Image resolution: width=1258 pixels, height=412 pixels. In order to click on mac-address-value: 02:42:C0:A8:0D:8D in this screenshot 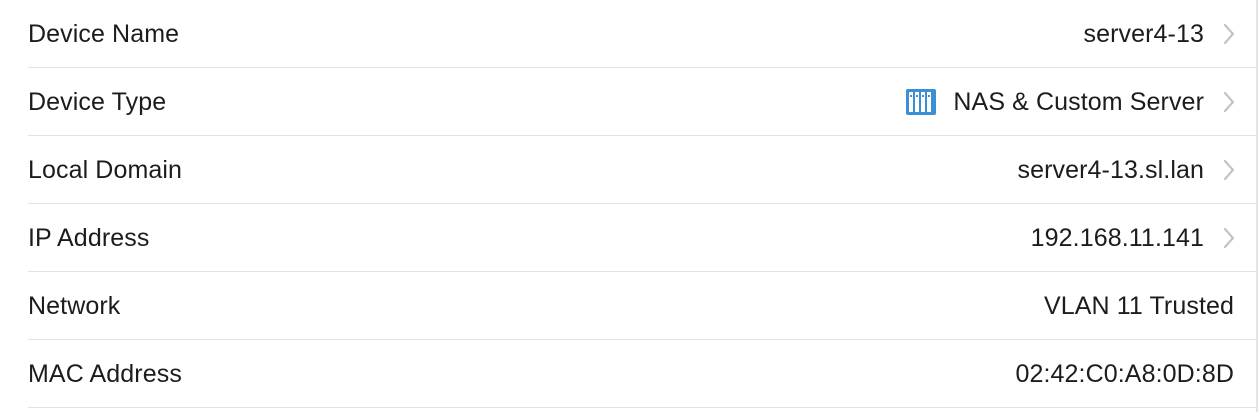, I will do `click(1124, 373)`.